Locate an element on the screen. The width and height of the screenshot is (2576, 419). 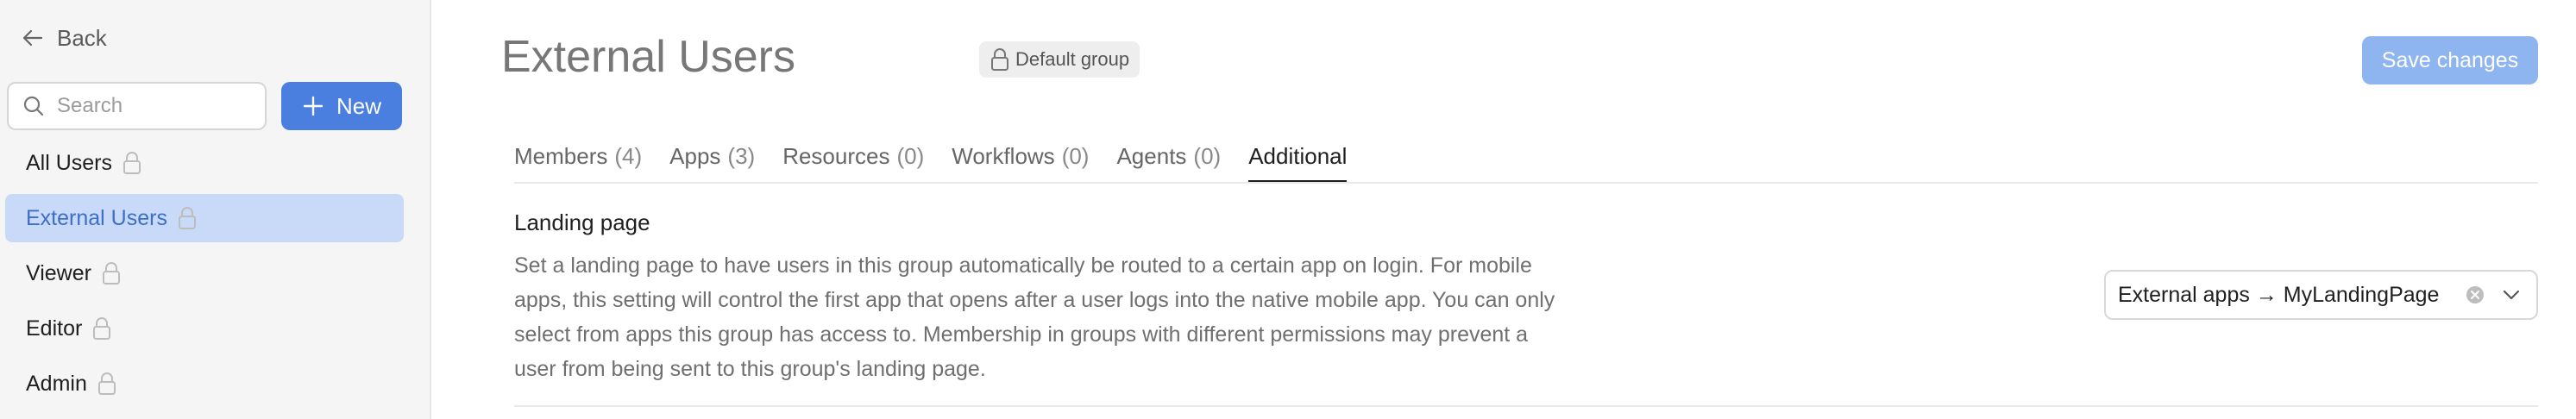
tab-label: Additional is located at coordinates (1298, 156).